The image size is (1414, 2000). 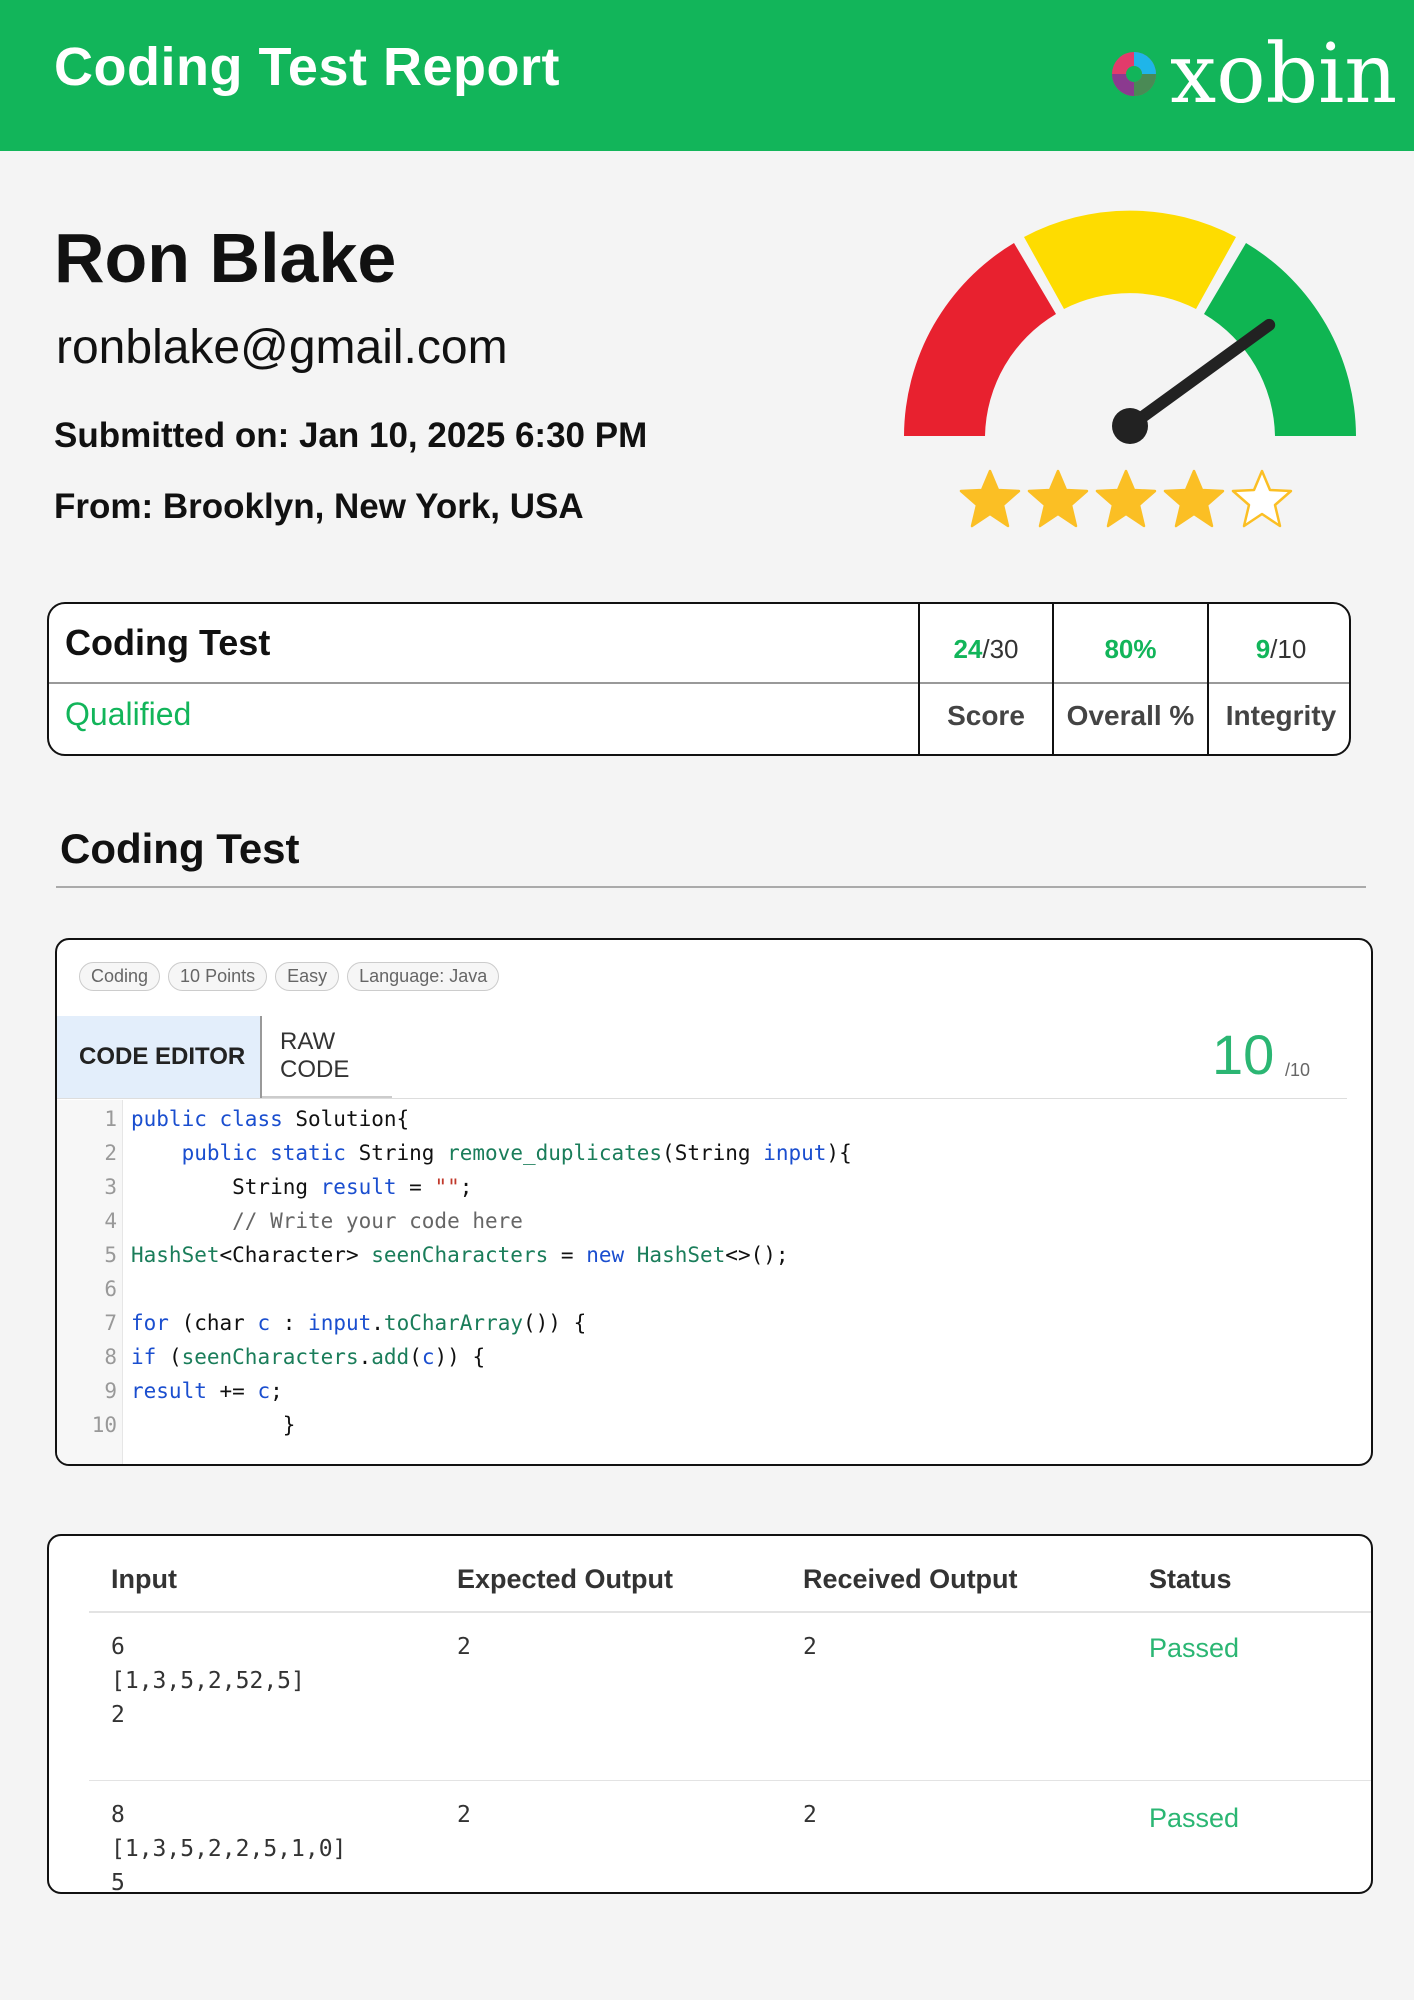 I want to click on gauge-red-segment, so click(x=980, y=339).